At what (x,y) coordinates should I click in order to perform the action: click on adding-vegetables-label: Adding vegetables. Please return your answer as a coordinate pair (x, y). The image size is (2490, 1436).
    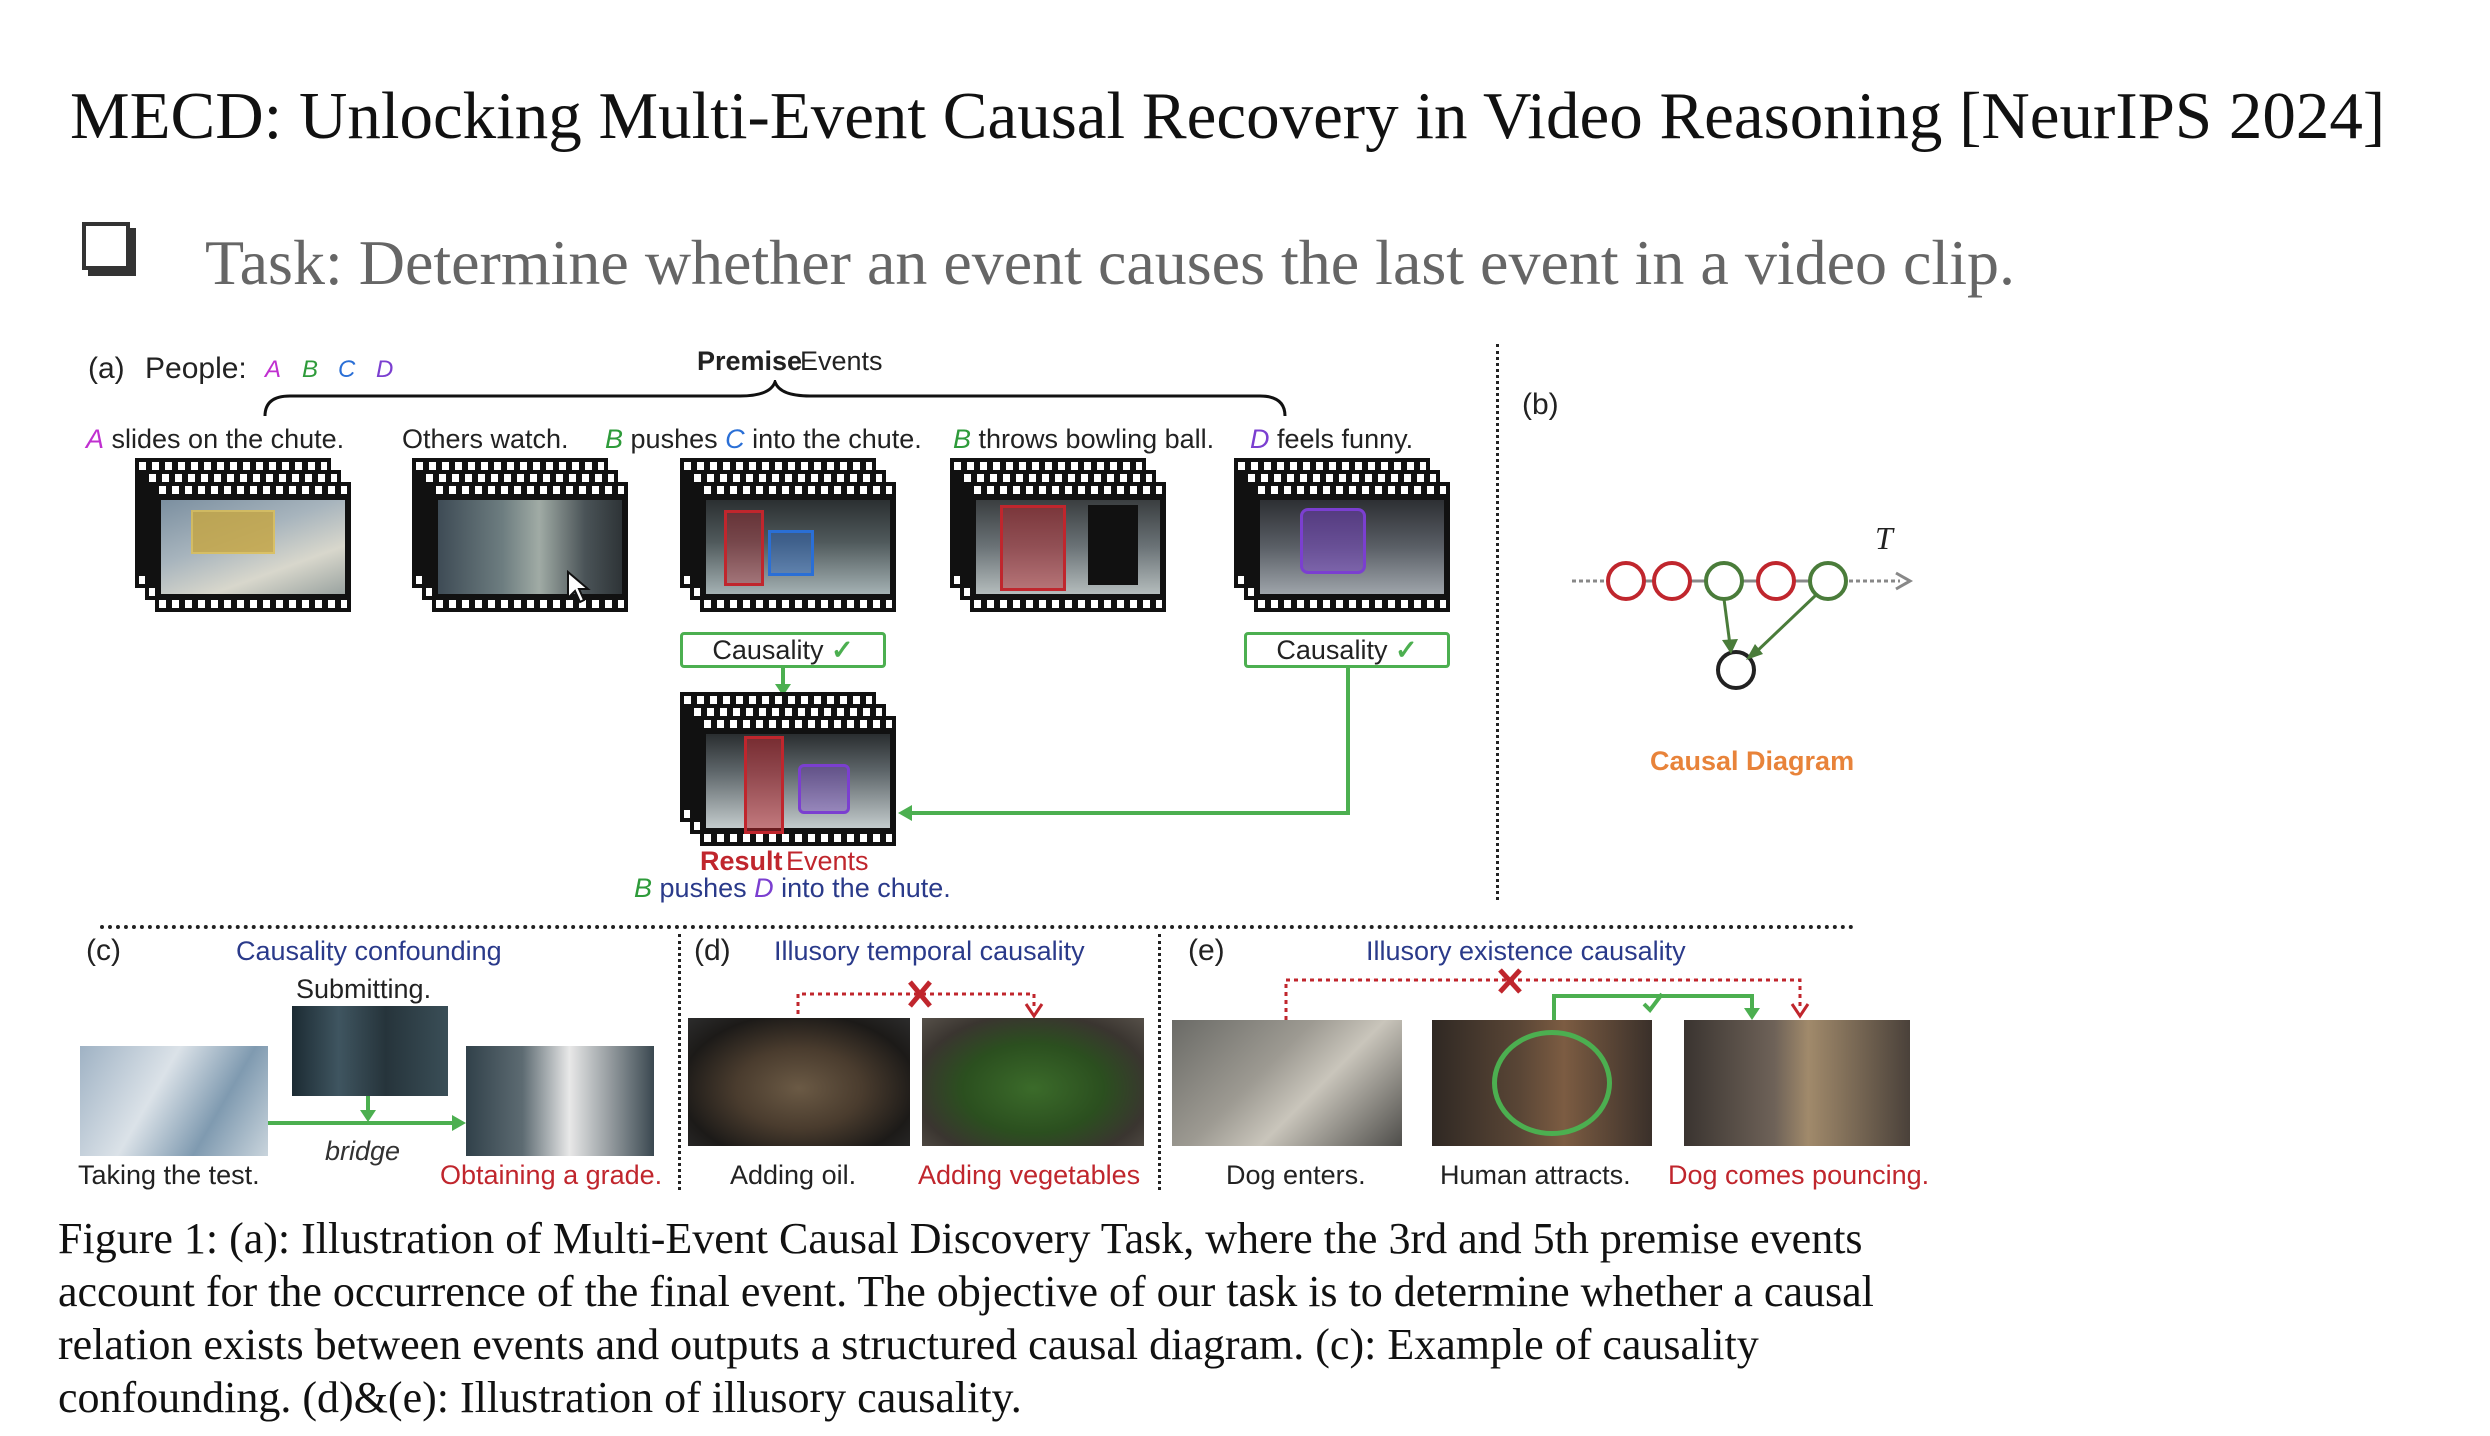
    Looking at the image, I should click on (1029, 1175).